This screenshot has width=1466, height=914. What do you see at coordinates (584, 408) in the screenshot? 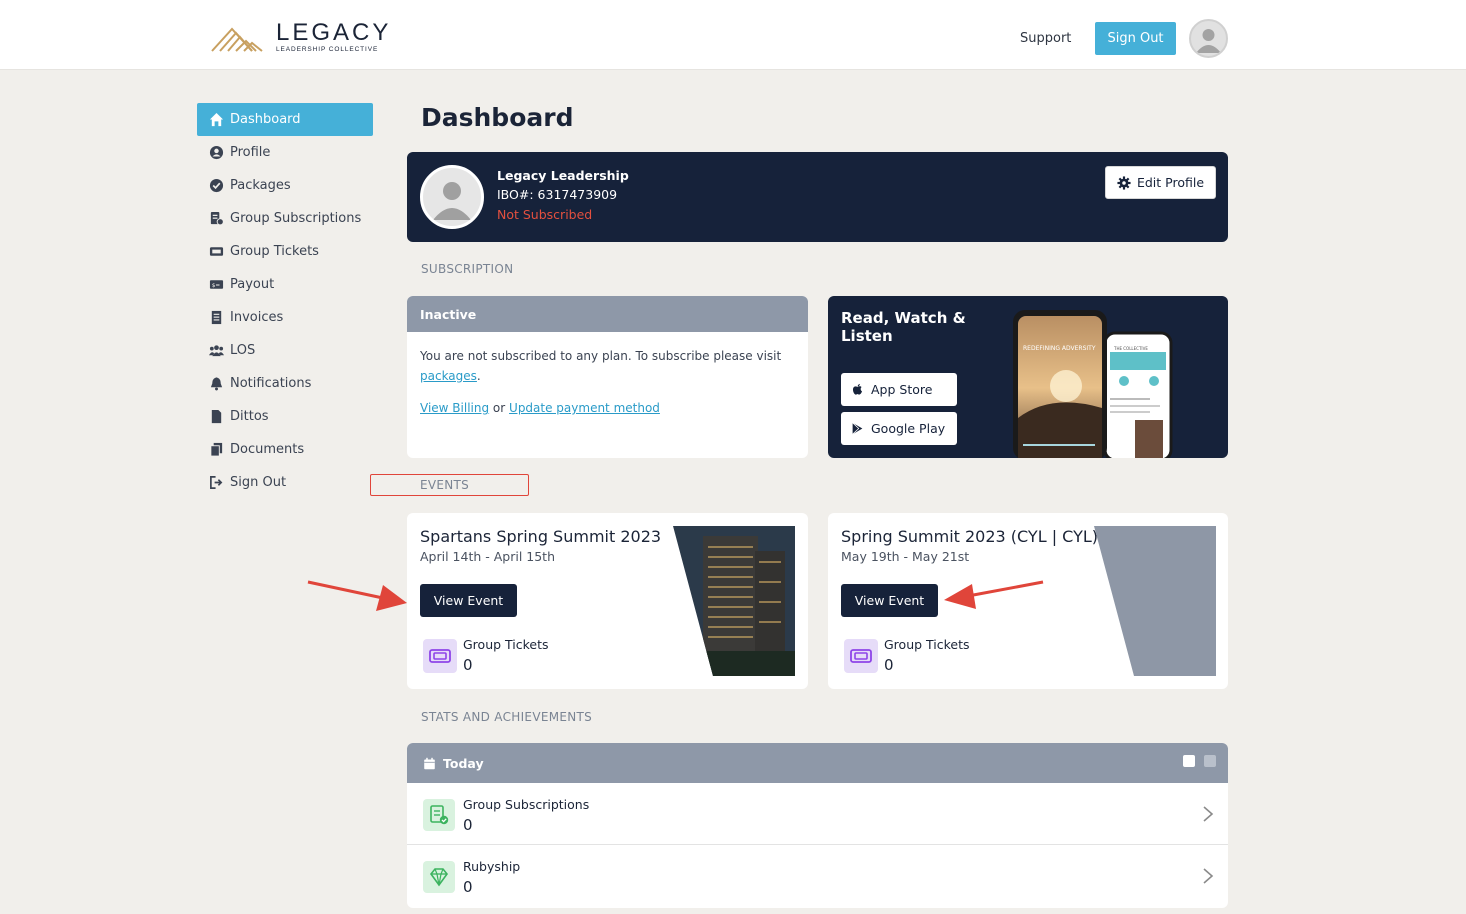
I see `update-payment-link: Update payment method` at bounding box center [584, 408].